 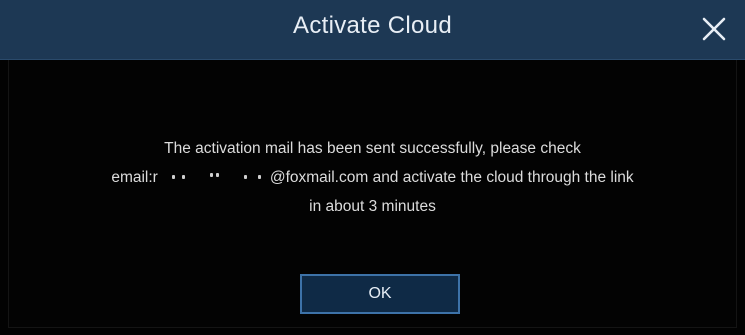 What do you see at coordinates (134, 177) in the screenshot?
I see `email-prefix: email:r` at bounding box center [134, 177].